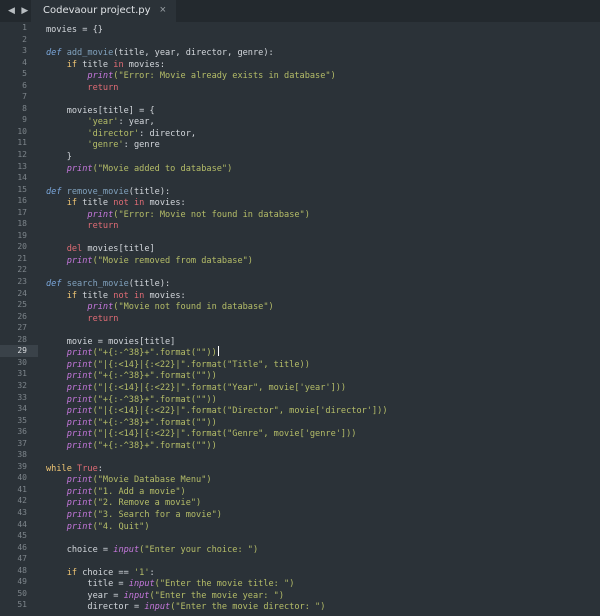  Describe the element at coordinates (323, 120) in the screenshot. I see `code-line: 'year': year,` at that location.